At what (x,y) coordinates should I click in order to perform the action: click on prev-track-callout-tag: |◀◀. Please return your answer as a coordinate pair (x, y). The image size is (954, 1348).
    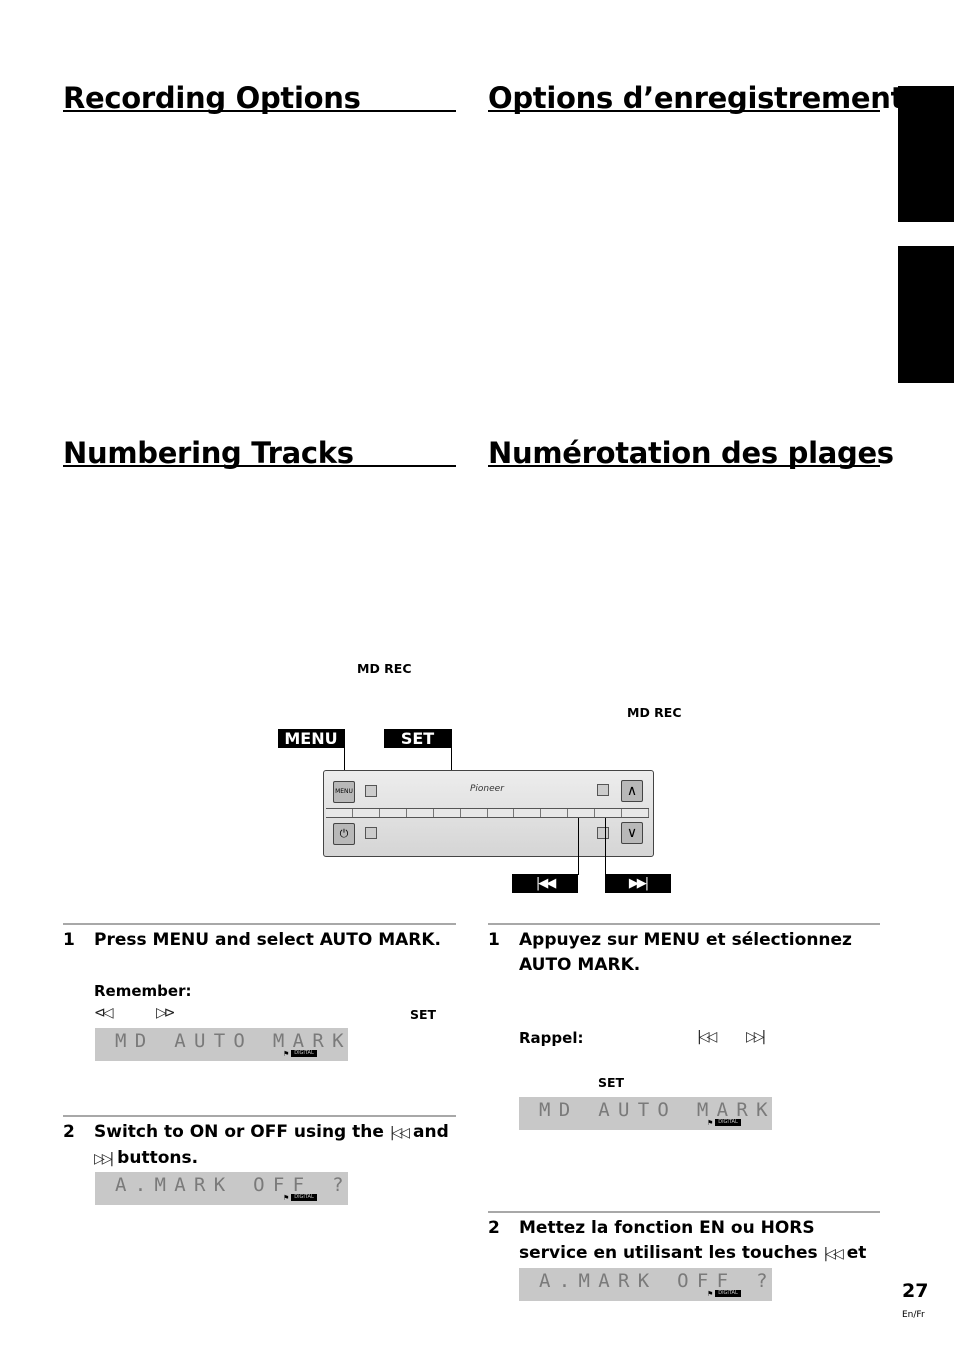
    Looking at the image, I should click on (545, 883).